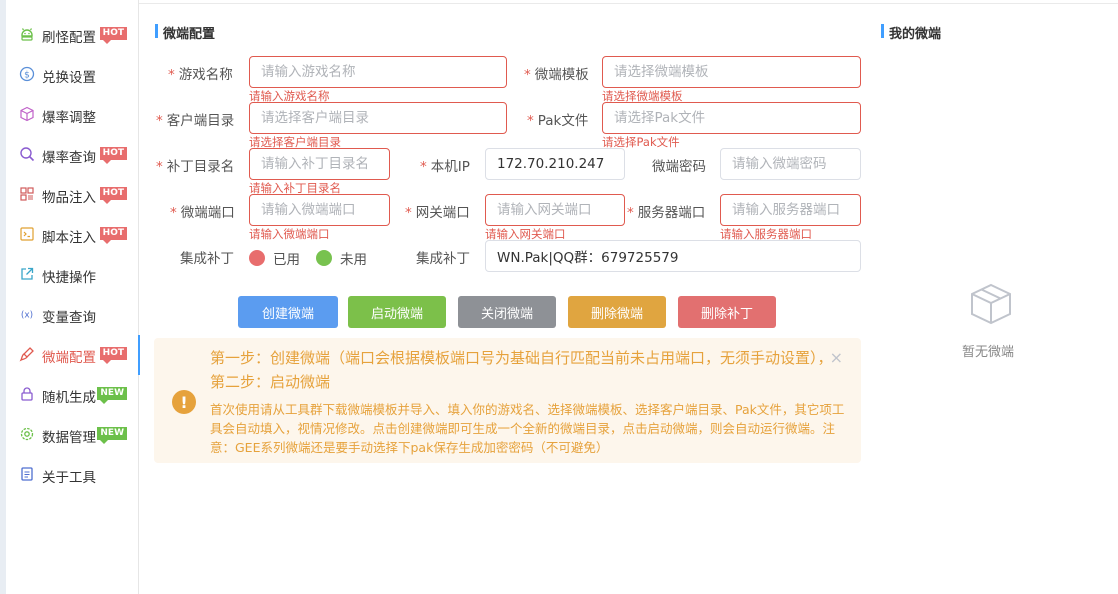 The image size is (1118, 594). What do you see at coordinates (673, 256) in the screenshot?
I see `integrate-patch-input` at bounding box center [673, 256].